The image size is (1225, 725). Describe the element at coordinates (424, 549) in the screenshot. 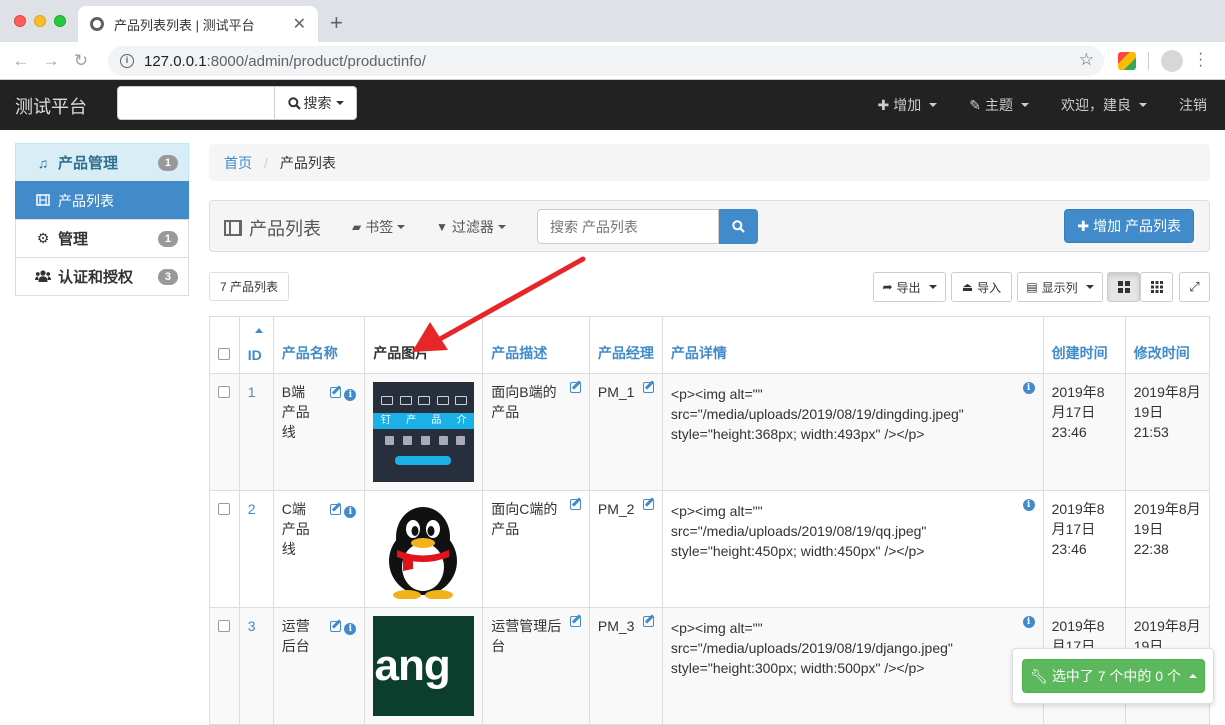

I see `product-image-qq` at that location.